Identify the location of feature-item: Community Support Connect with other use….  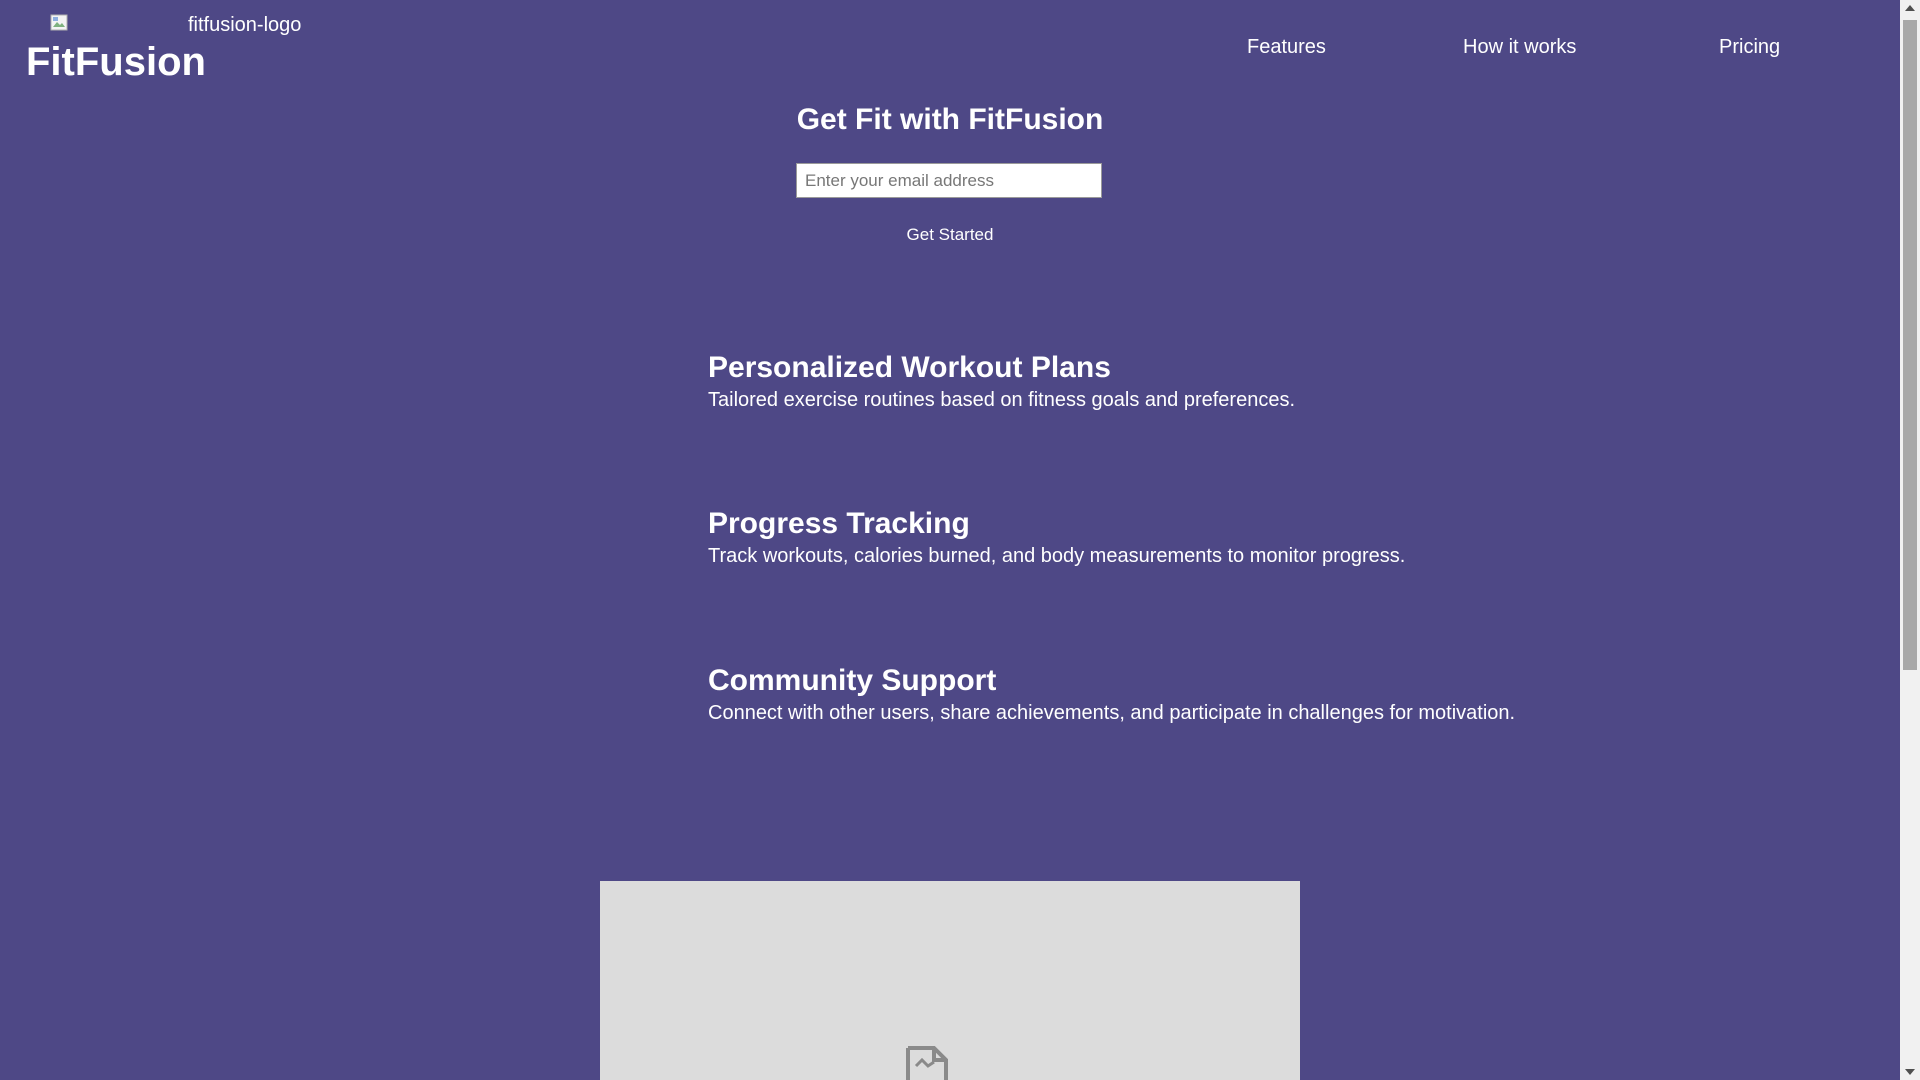
(1158, 695).